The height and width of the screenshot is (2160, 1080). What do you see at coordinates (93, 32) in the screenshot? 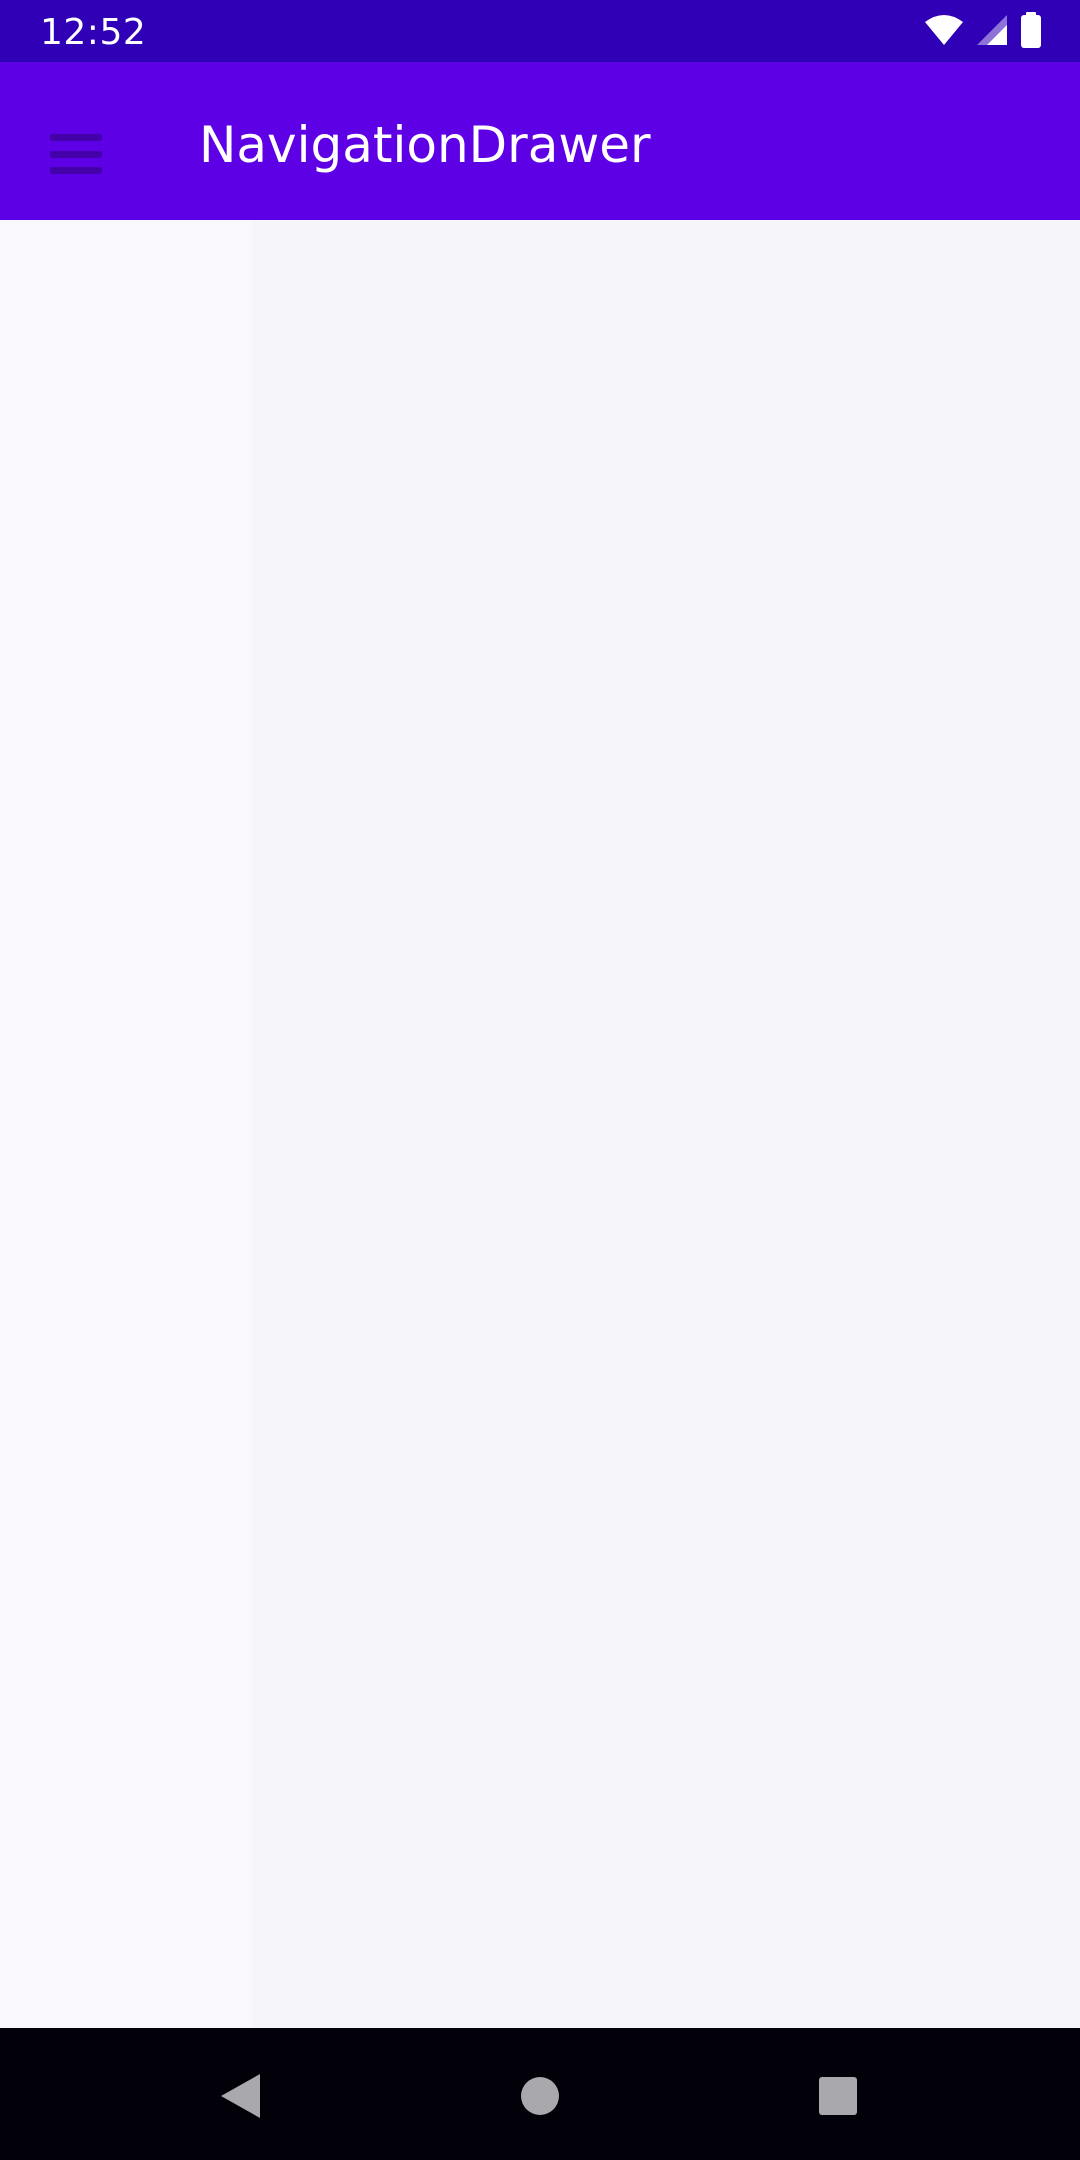
I see `status-time: 12:52` at bounding box center [93, 32].